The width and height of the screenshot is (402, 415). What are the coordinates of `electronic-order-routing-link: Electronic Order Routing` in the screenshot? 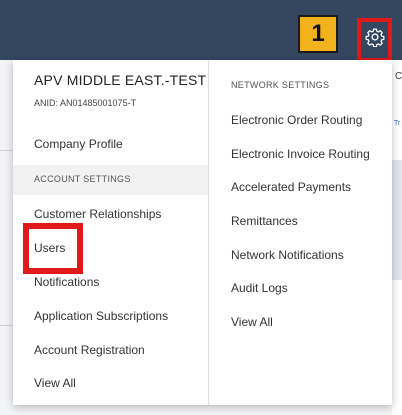 It's located at (296, 120).